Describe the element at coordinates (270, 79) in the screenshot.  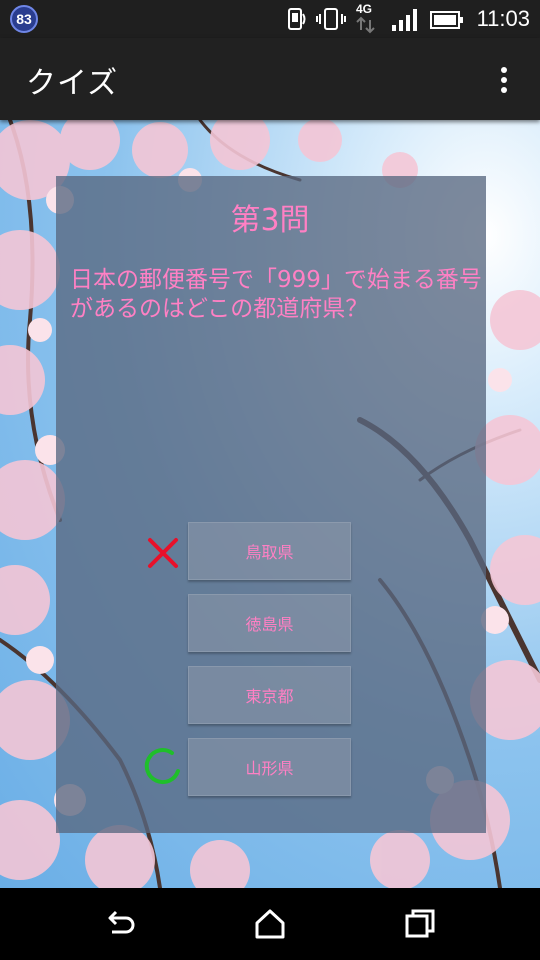
I see `app-bar: クイズ` at that location.